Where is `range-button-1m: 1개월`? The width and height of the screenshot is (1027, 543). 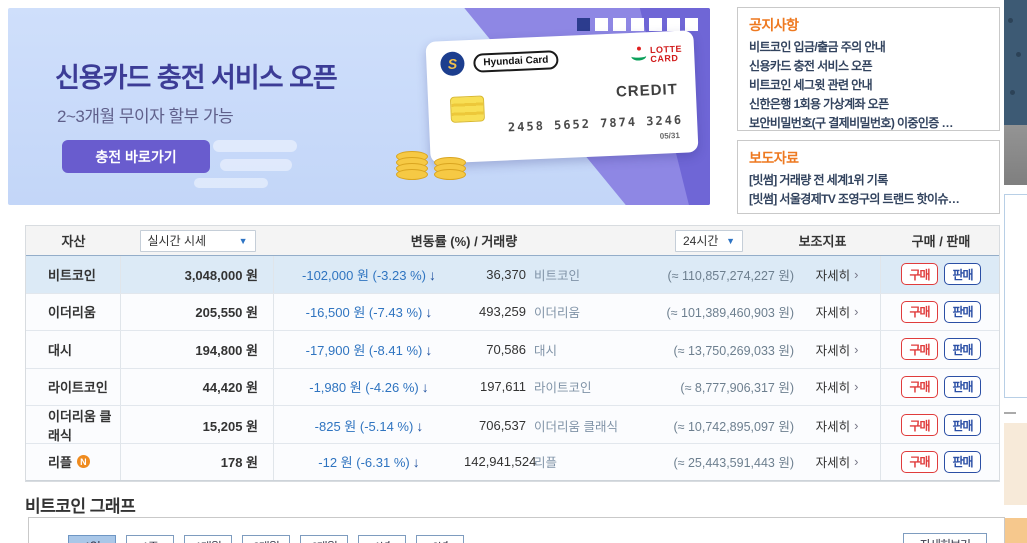
range-button-1m: 1개월 is located at coordinates (208, 539).